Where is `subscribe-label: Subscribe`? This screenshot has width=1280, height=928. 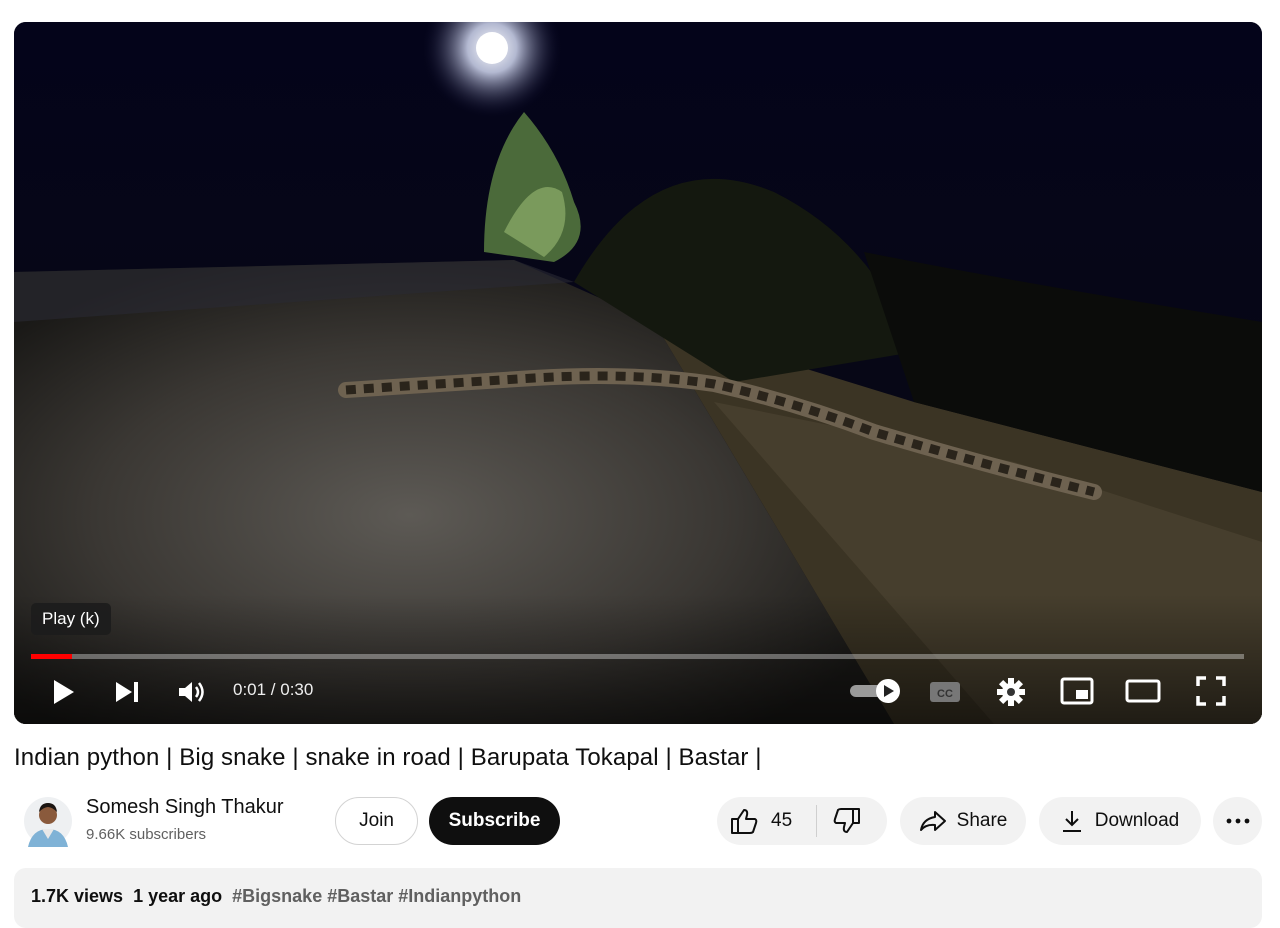
subscribe-label: Subscribe is located at coordinates (494, 820).